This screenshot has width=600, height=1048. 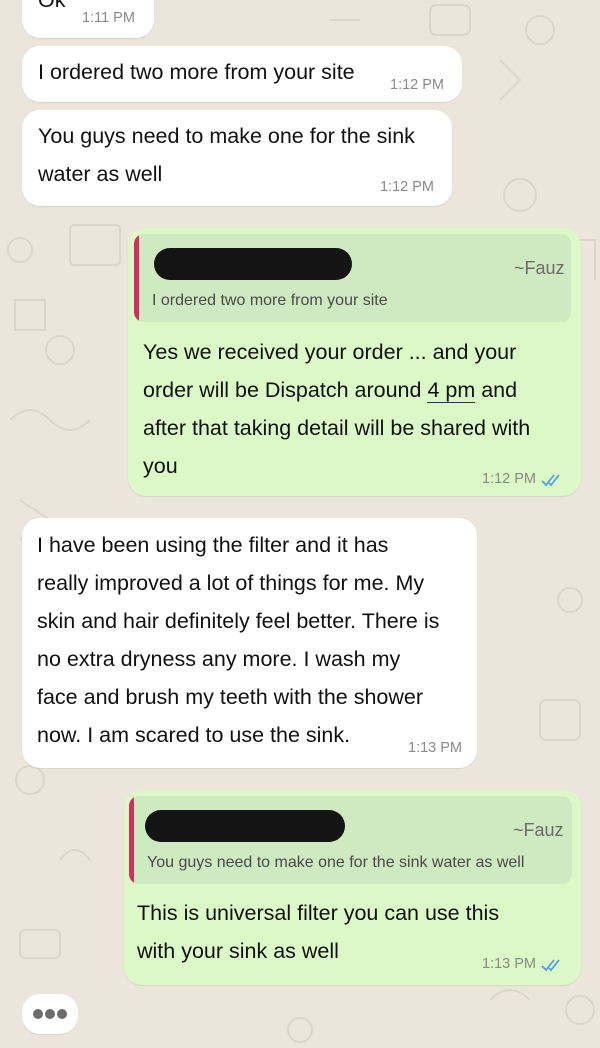 What do you see at coordinates (230, 697) in the screenshot?
I see `message-text-line: face and brush my teeth with the shower` at bounding box center [230, 697].